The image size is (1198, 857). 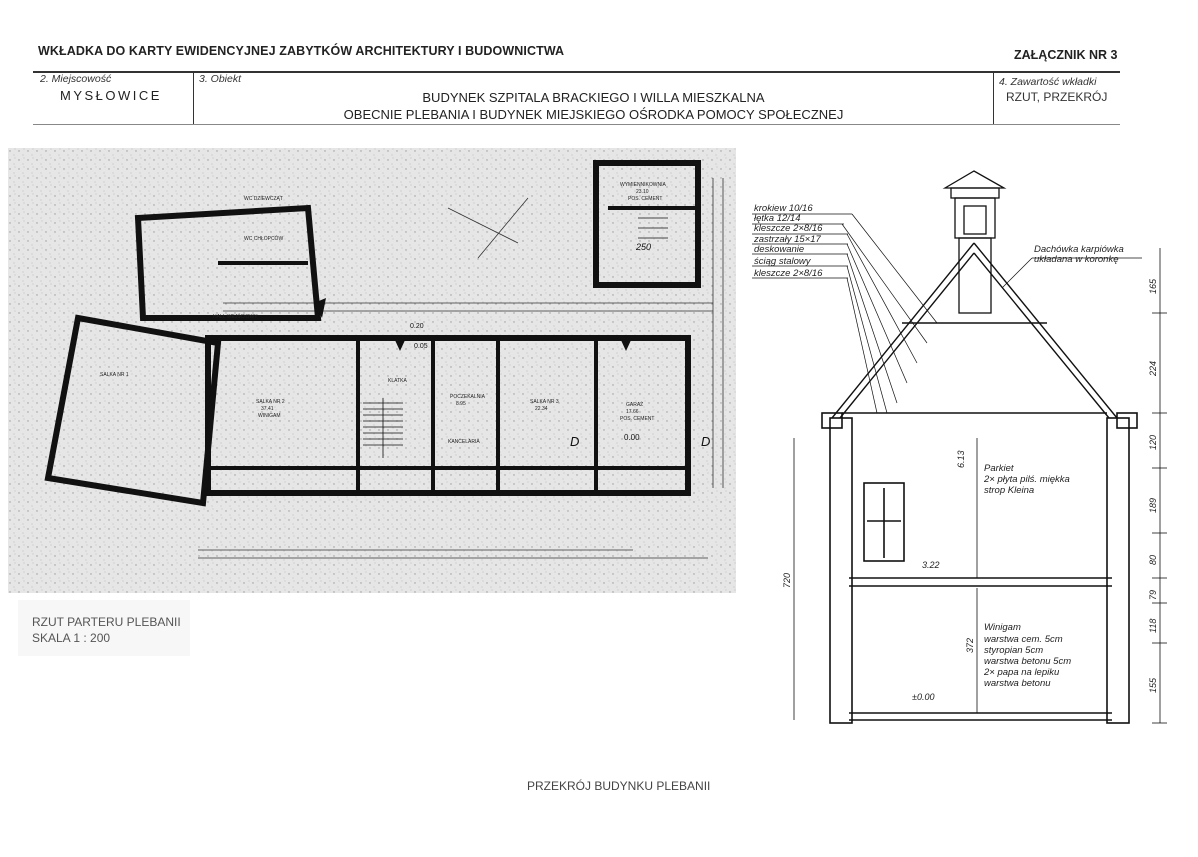 What do you see at coordinates (114, 375) in the screenshot?
I see `label-salka-1: SALKA NR 1` at bounding box center [114, 375].